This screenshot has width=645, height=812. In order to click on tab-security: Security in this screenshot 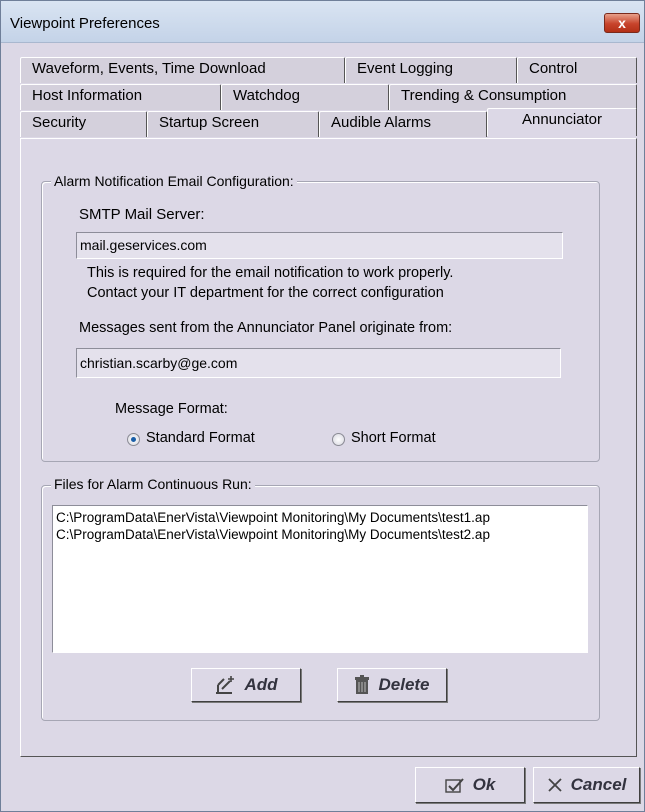, I will do `click(83, 124)`.